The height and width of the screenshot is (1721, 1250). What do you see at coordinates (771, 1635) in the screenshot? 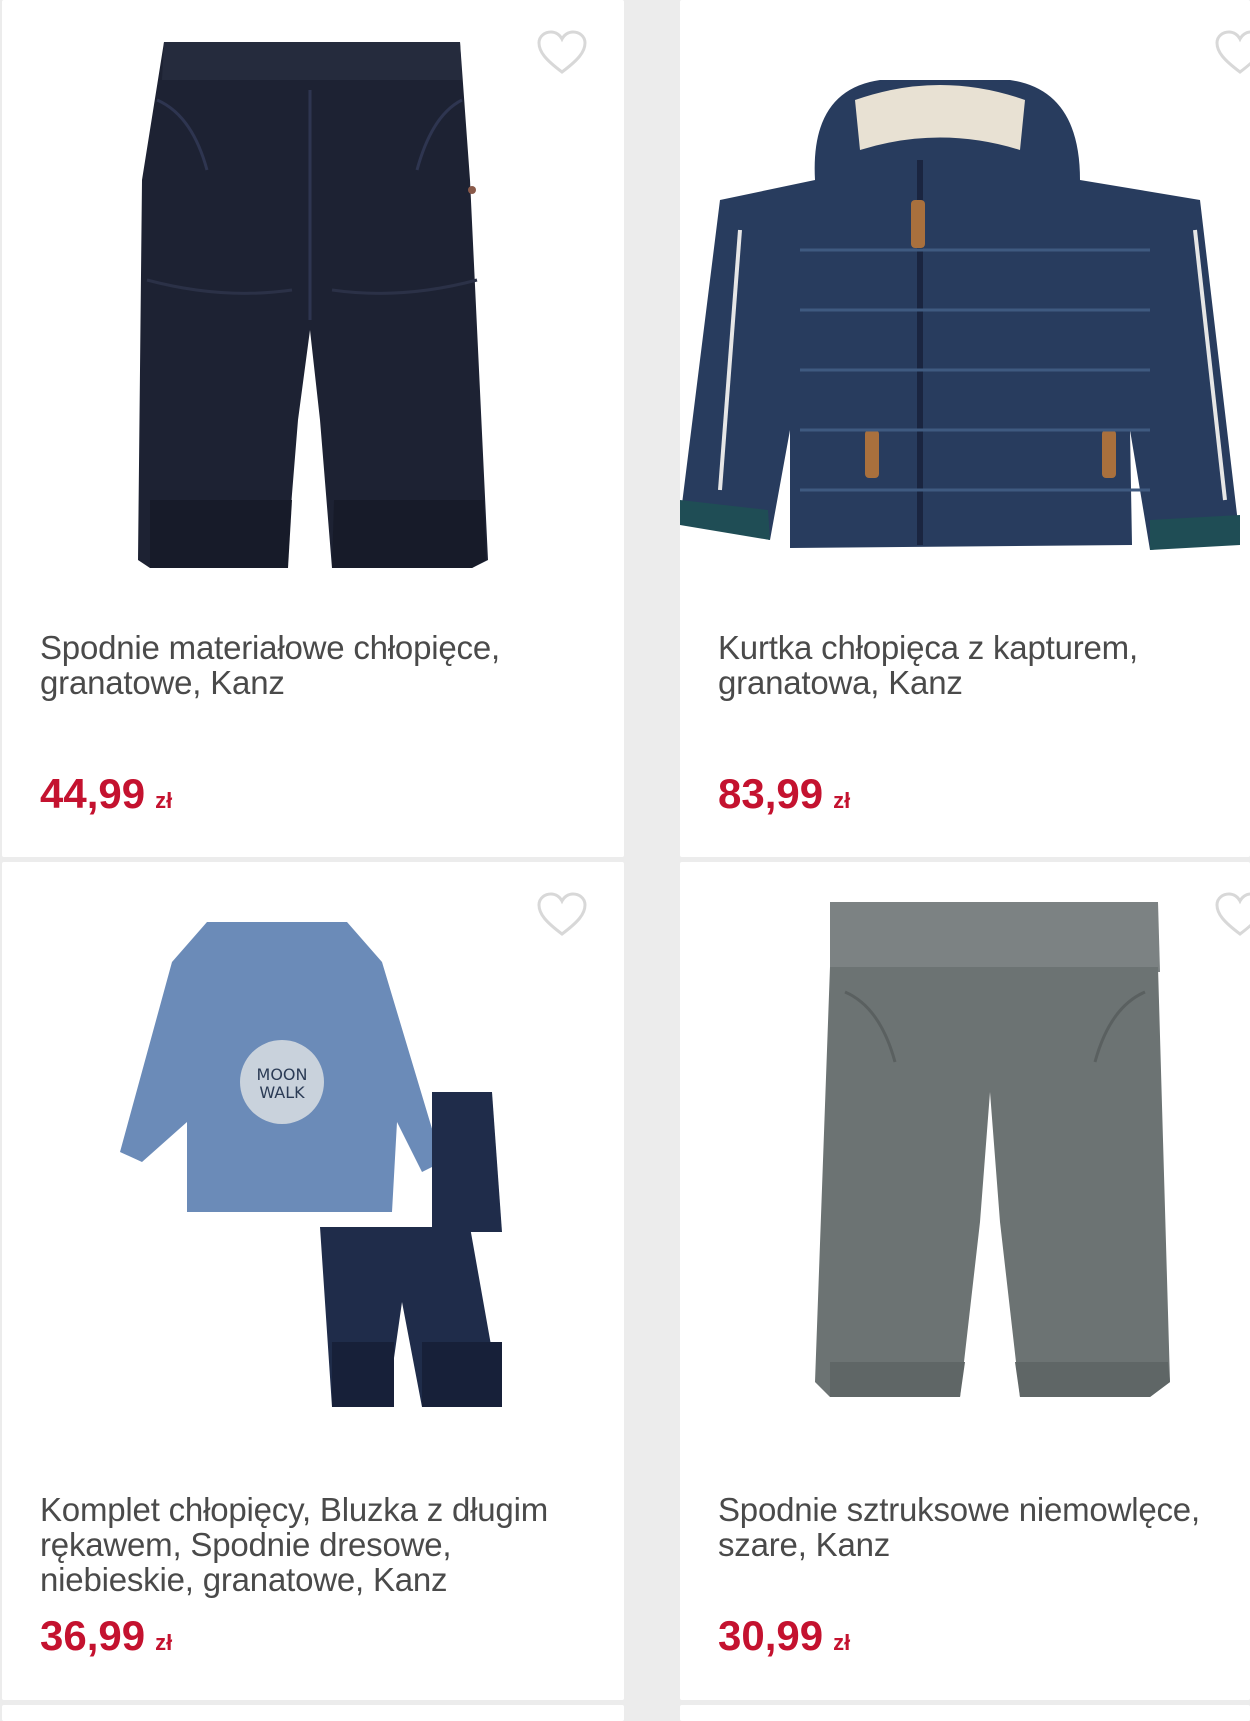
I see `price-value: 30,99` at bounding box center [771, 1635].